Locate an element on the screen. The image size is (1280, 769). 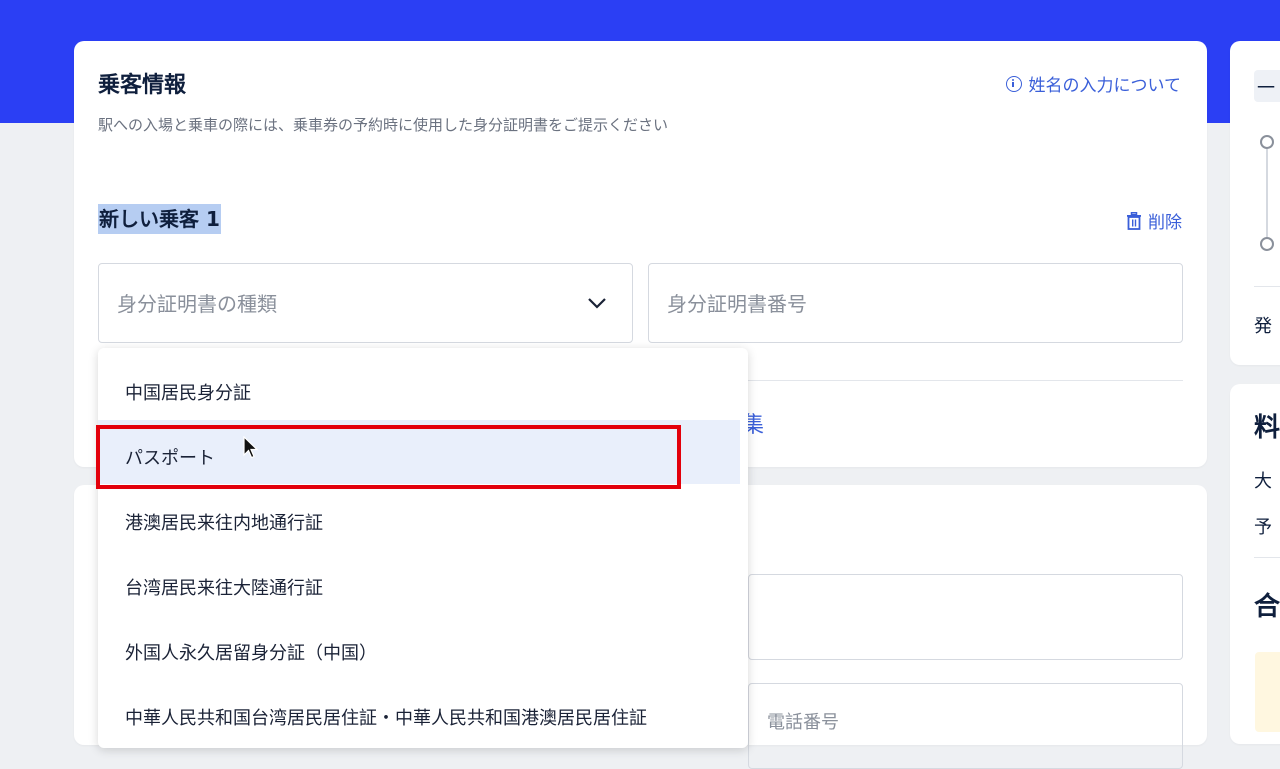
name-help-link: 姓名の入力について is located at coordinates (1093, 83).